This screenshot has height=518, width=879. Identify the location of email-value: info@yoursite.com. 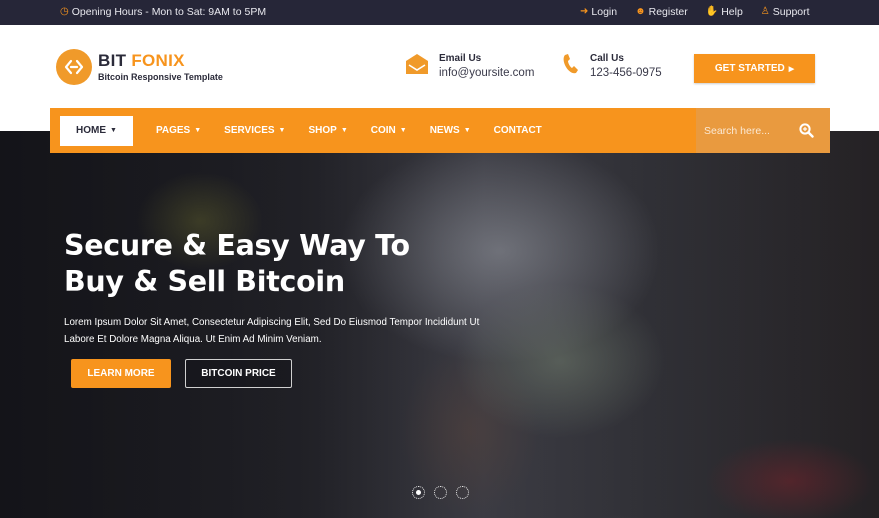
(486, 73).